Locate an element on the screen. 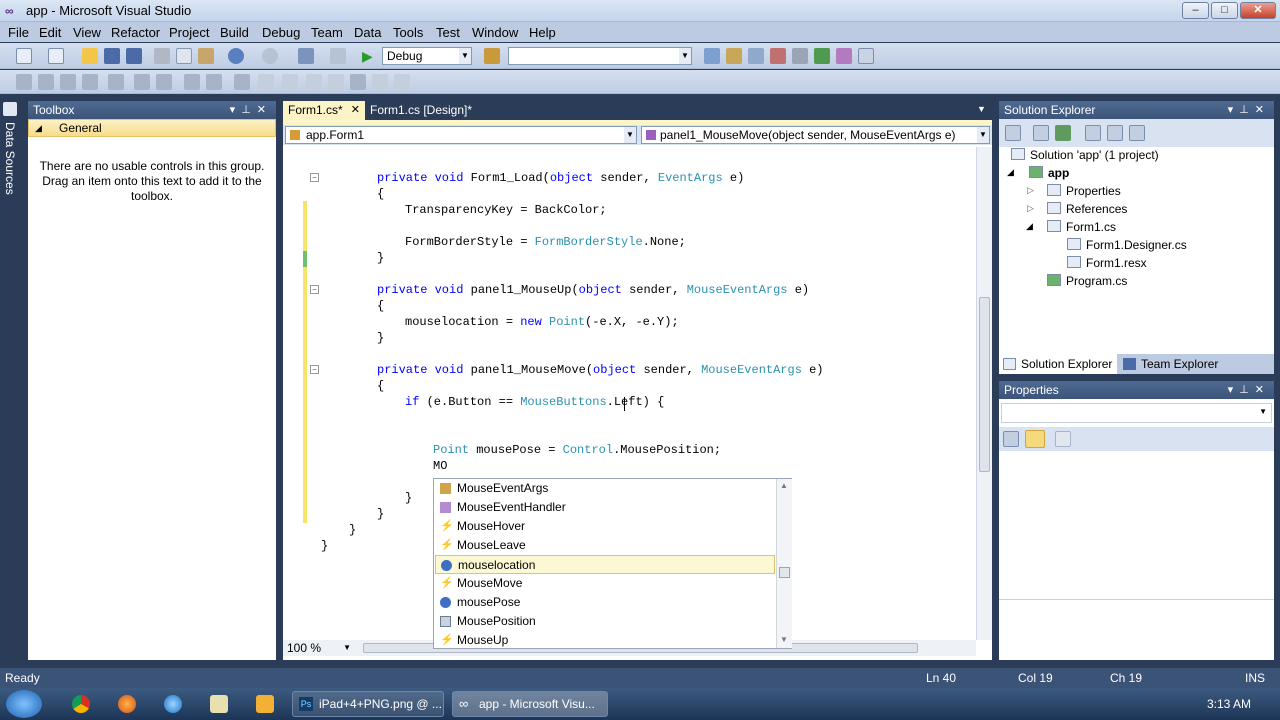  scroll-thumb is located at coordinates (784, 572).